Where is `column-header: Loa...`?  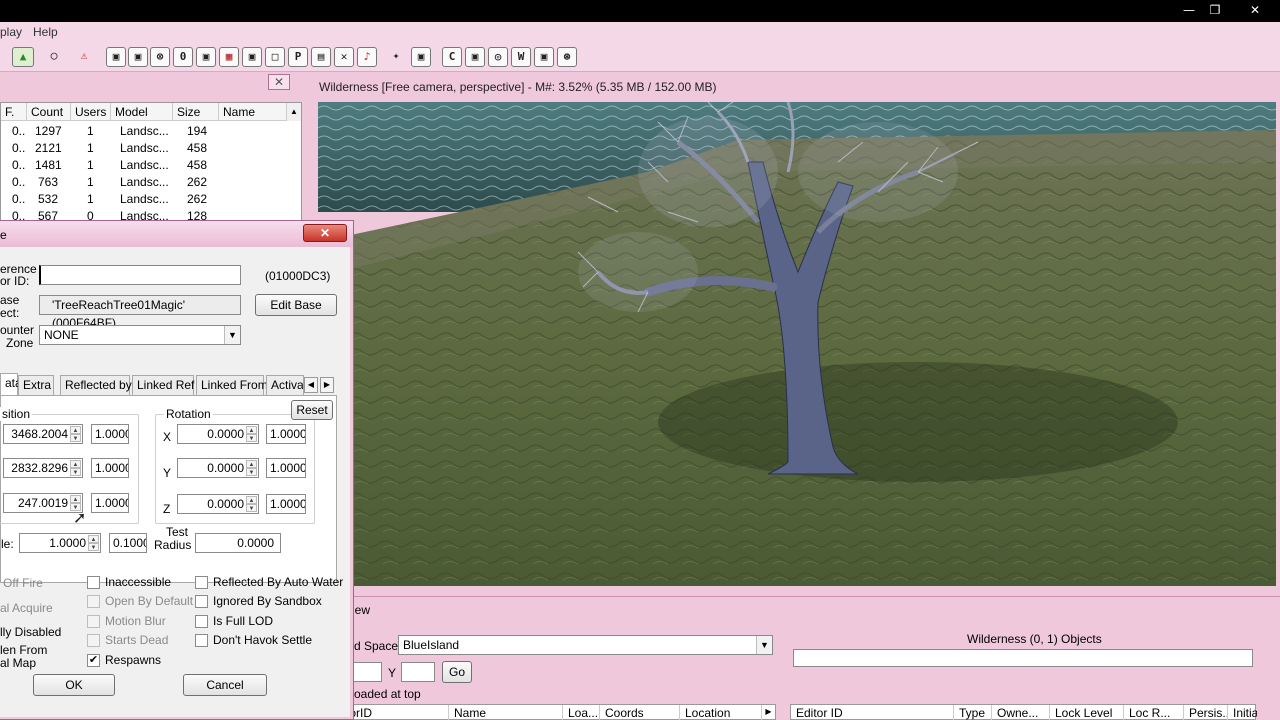 column-header: Loa... is located at coordinates (581, 712).